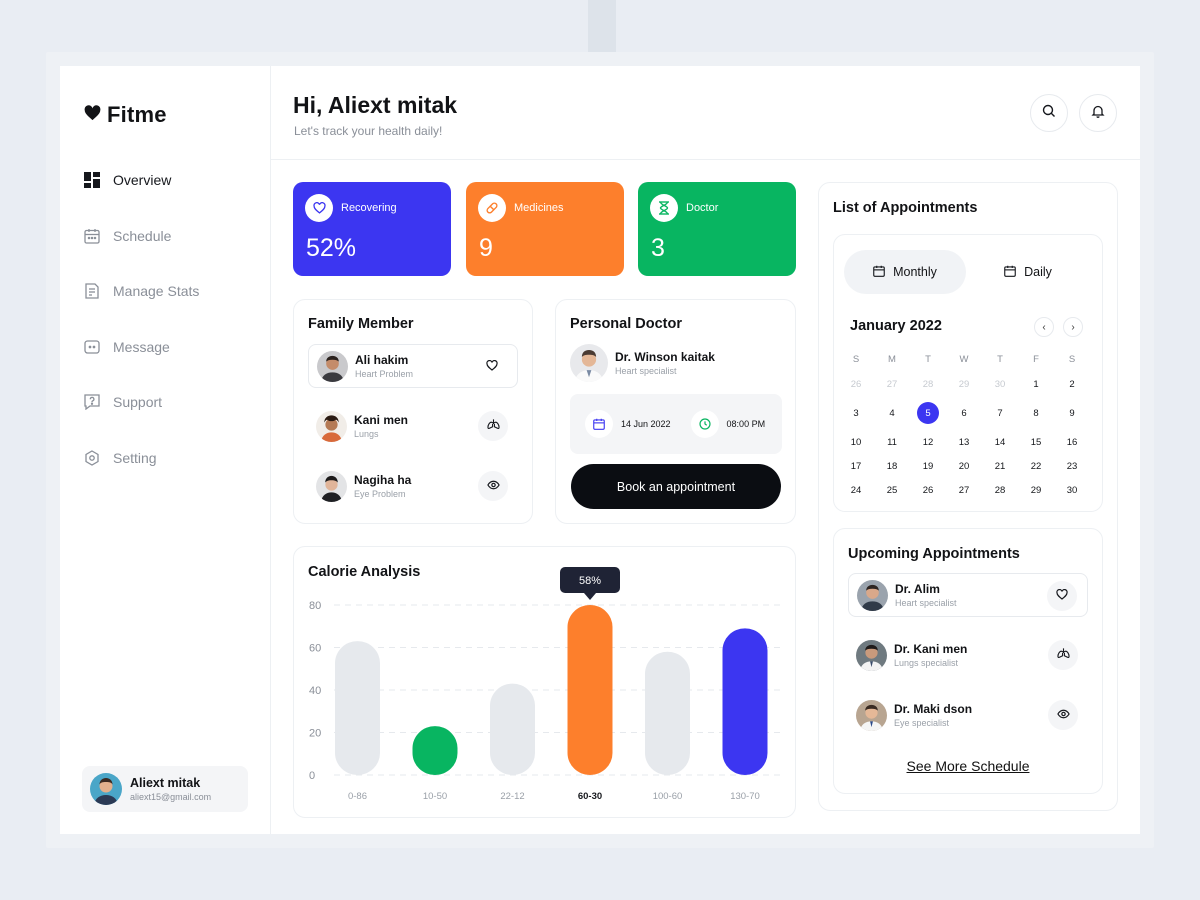 This screenshot has height=900, width=1200. I want to click on sidebar-item-manage-stats: Manage Stats, so click(141, 291).